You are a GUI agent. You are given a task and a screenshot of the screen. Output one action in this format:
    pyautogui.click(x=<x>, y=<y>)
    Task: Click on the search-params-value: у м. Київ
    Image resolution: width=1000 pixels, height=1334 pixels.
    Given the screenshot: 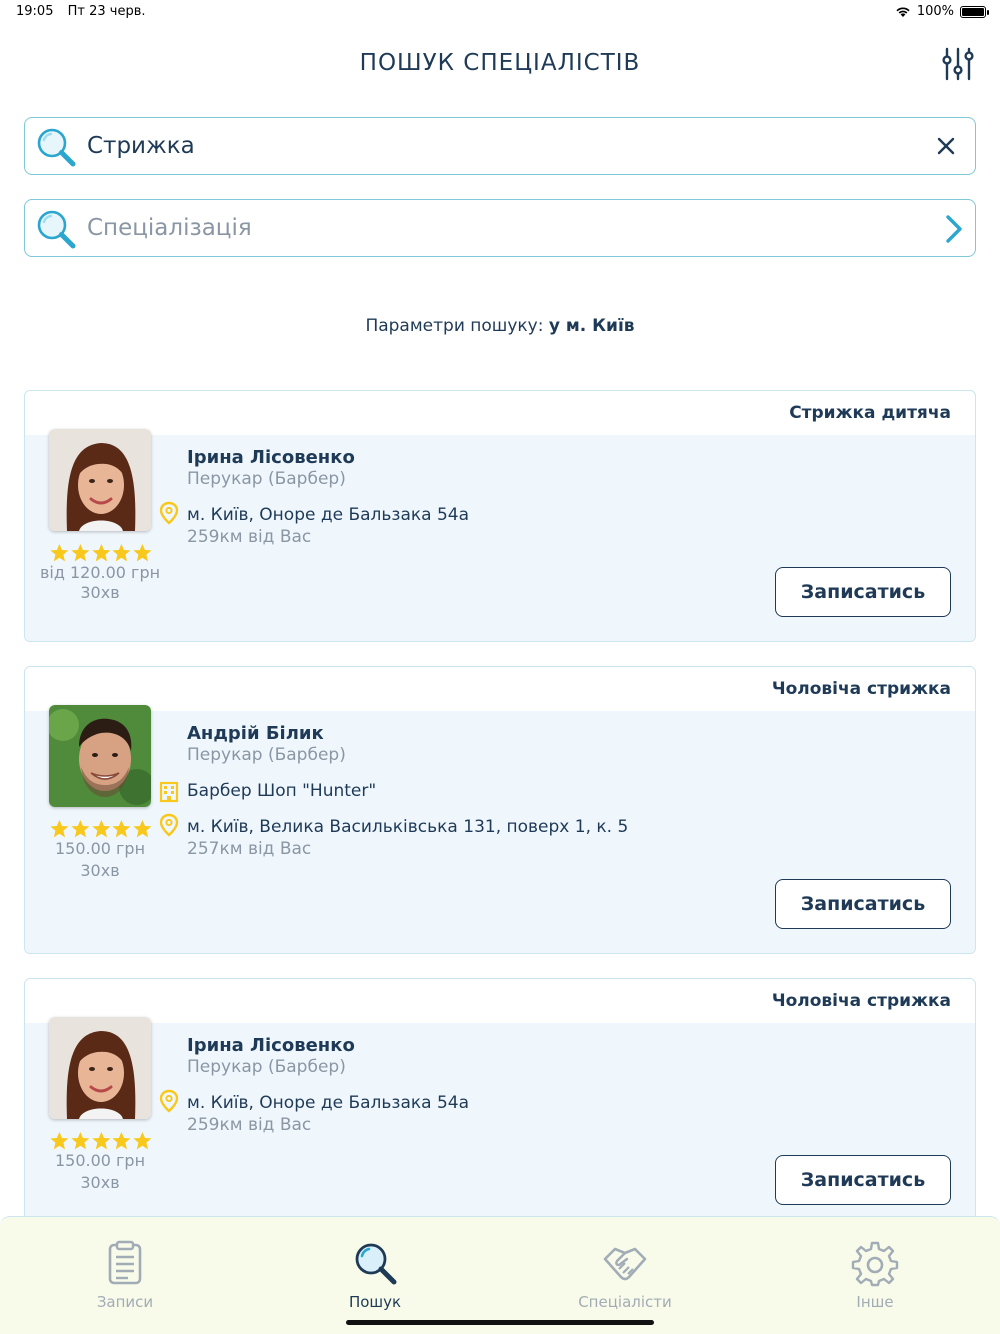 What is the action you would take?
    pyautogui.click(x=591, y=326)
    